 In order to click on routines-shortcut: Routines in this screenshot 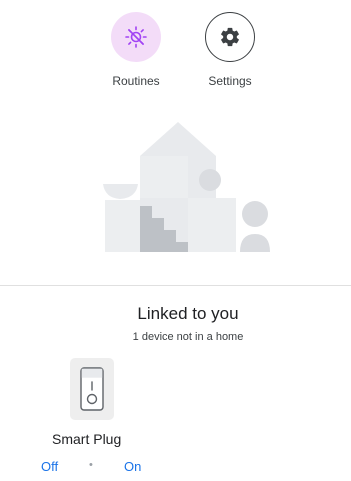, I will do `click(136, 50)`.